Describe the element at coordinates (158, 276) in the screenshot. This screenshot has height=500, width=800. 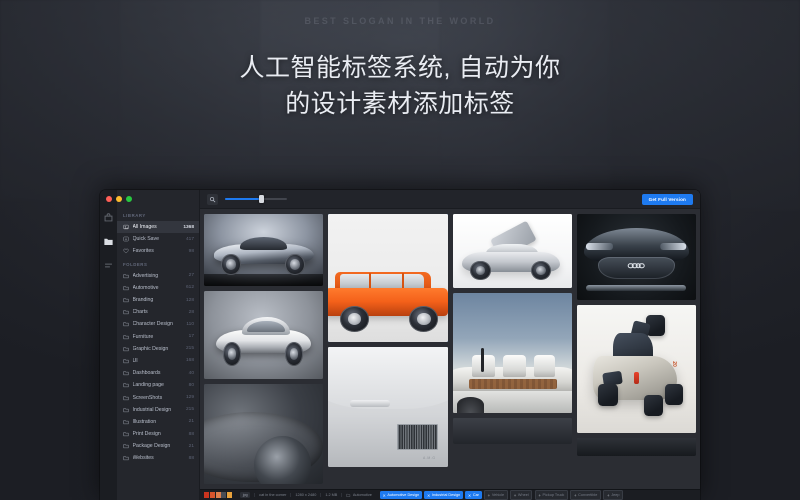
I see `sidebar-folder-advertising: Advertising 27` at that location.